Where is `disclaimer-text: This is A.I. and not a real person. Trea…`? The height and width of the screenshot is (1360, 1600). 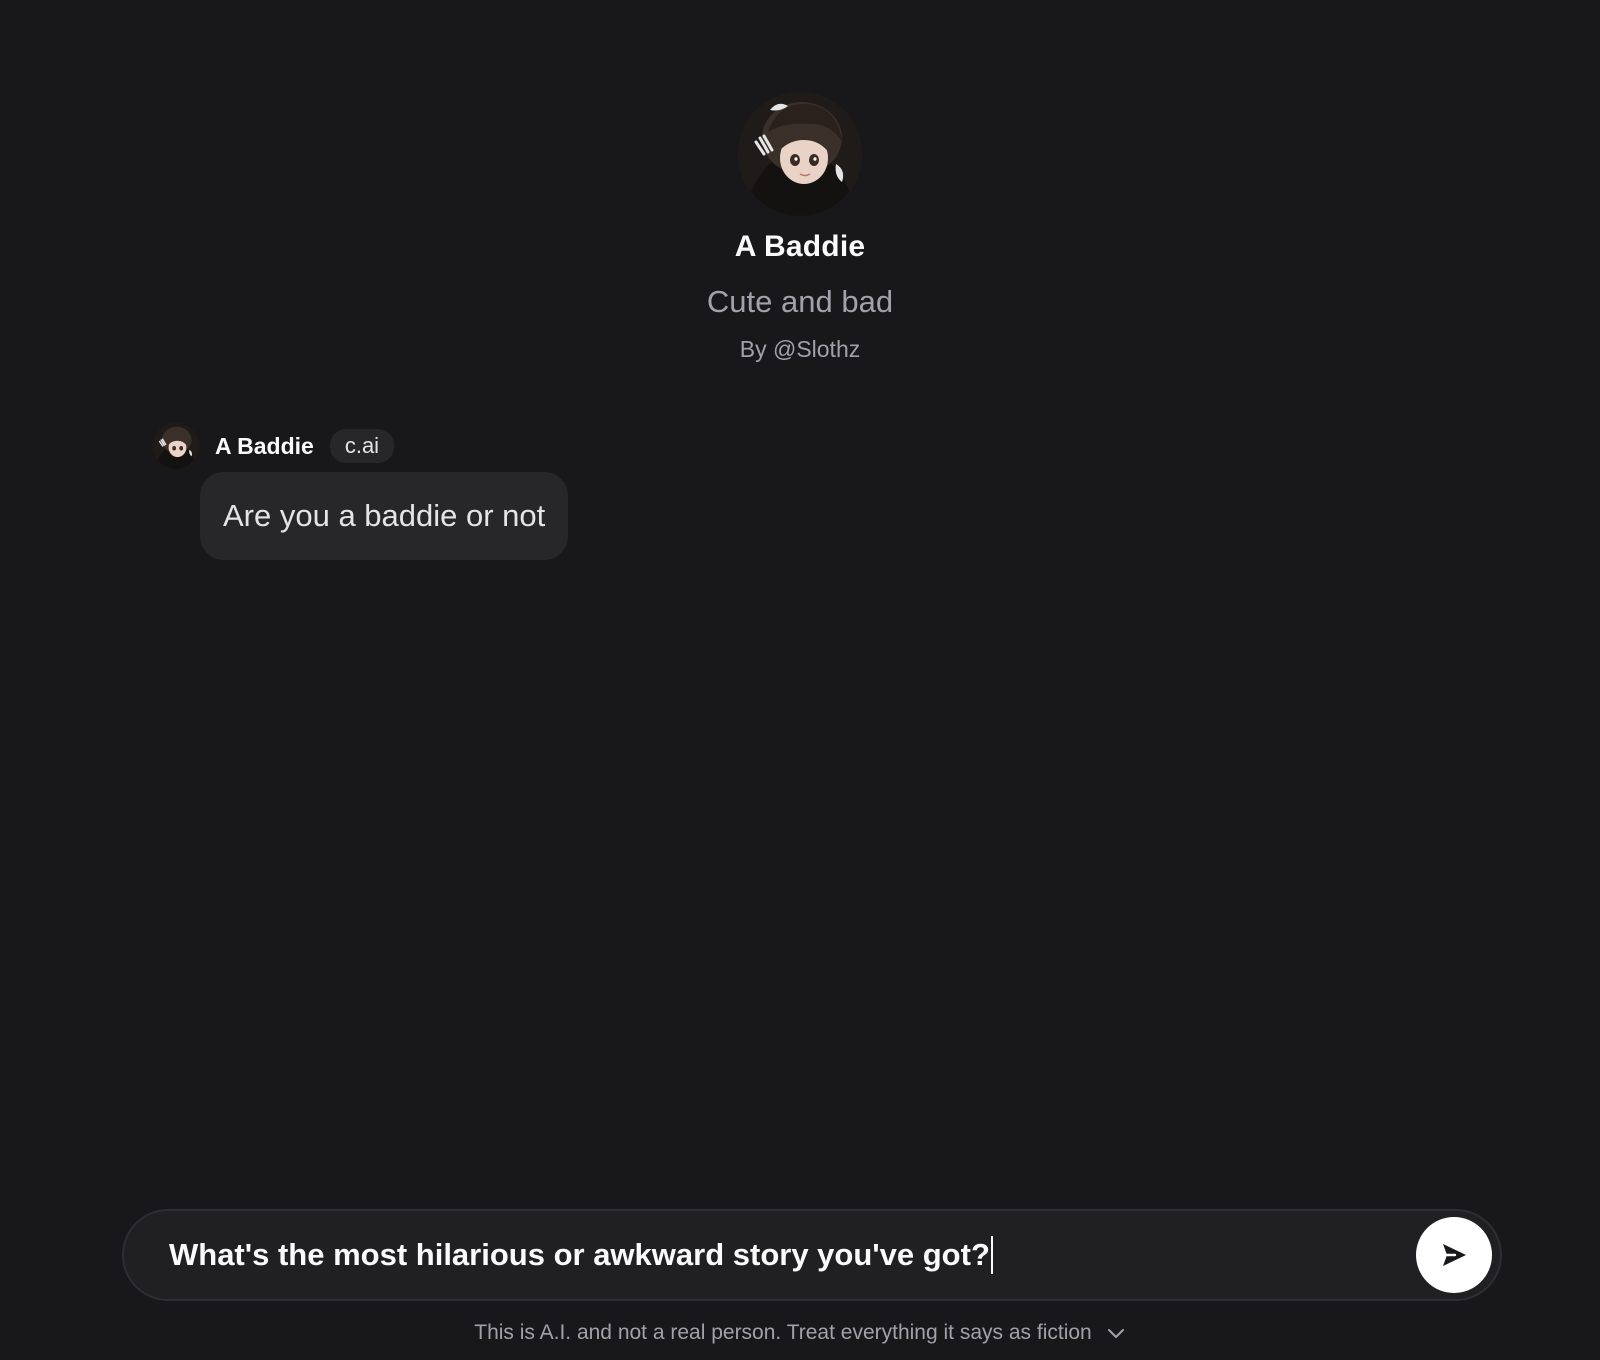
disclaimer-text: This is A.I. and not a real person. Trea… is located at coordinates (783, 1332).